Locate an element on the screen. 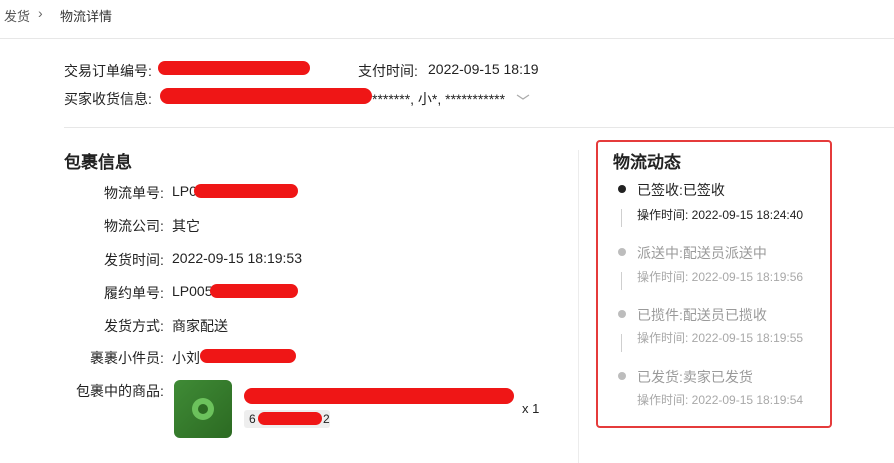 The image size is (894, 463). timeline-event-time: 操作时间: 2022-09-15 18:19:55 is located at coordinates (720, 338).